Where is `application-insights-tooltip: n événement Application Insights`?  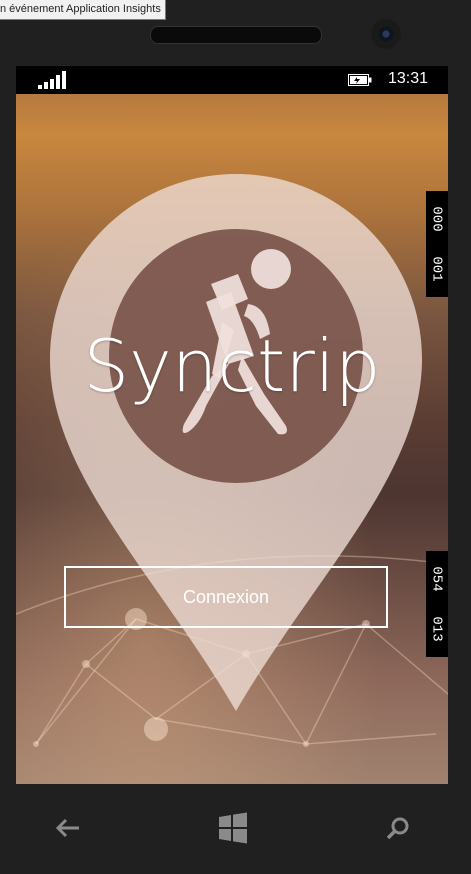 application-insights-tooltip: n événement Application Insights is located at coordinates (83, 10).